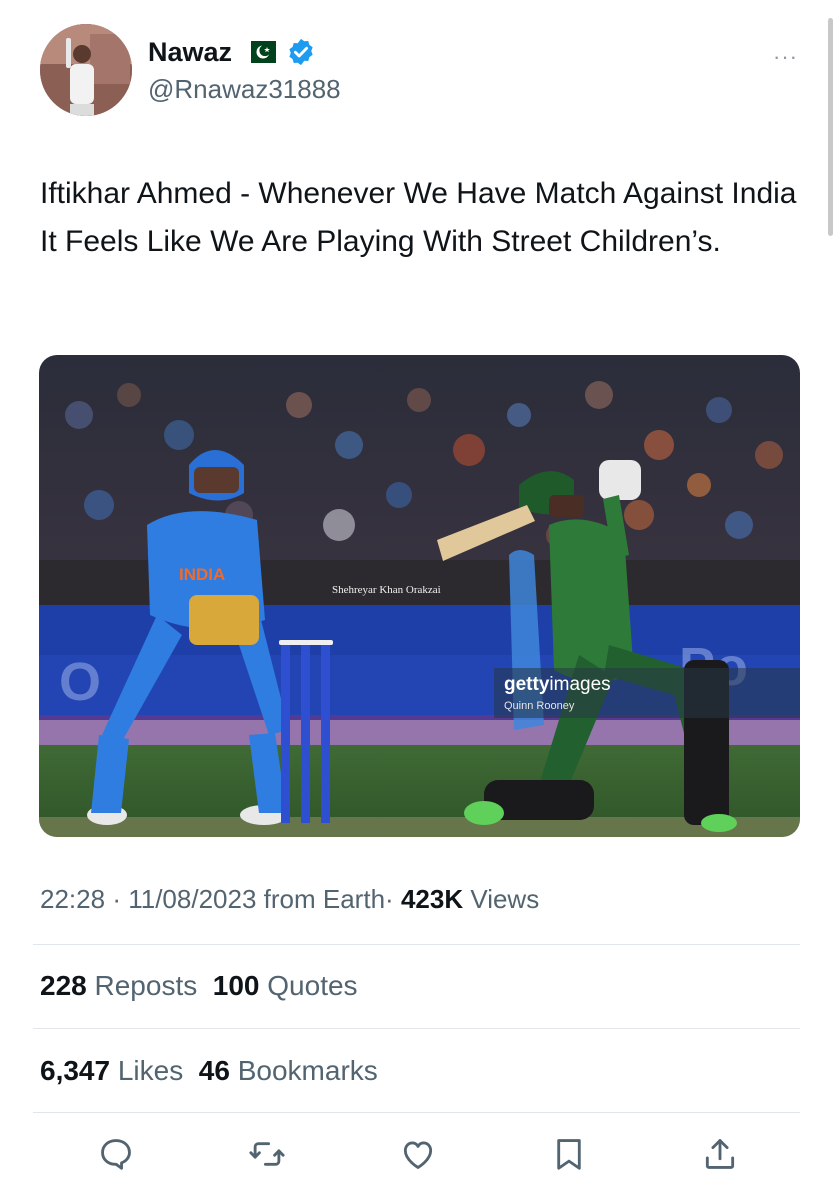  I want to click on reposts-quotes-row: 228 Reposts 100 Quotes, so click(199, 986).